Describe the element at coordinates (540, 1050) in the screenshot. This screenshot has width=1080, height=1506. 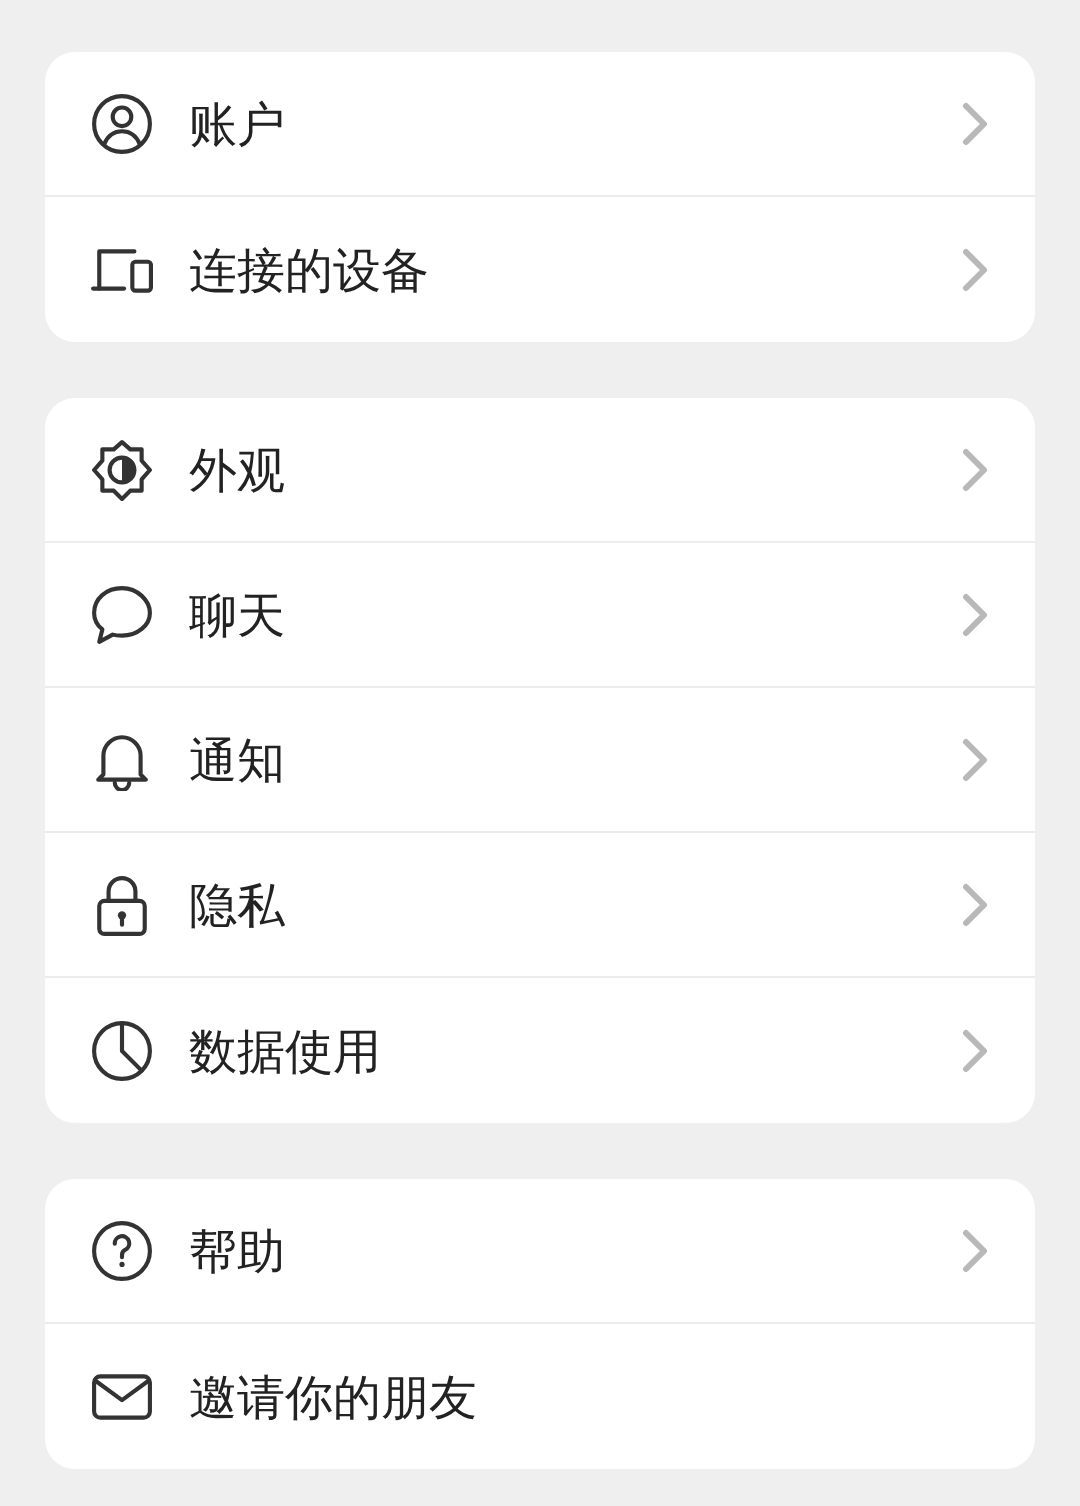
I see `settings-row: 数据使用` at that location.